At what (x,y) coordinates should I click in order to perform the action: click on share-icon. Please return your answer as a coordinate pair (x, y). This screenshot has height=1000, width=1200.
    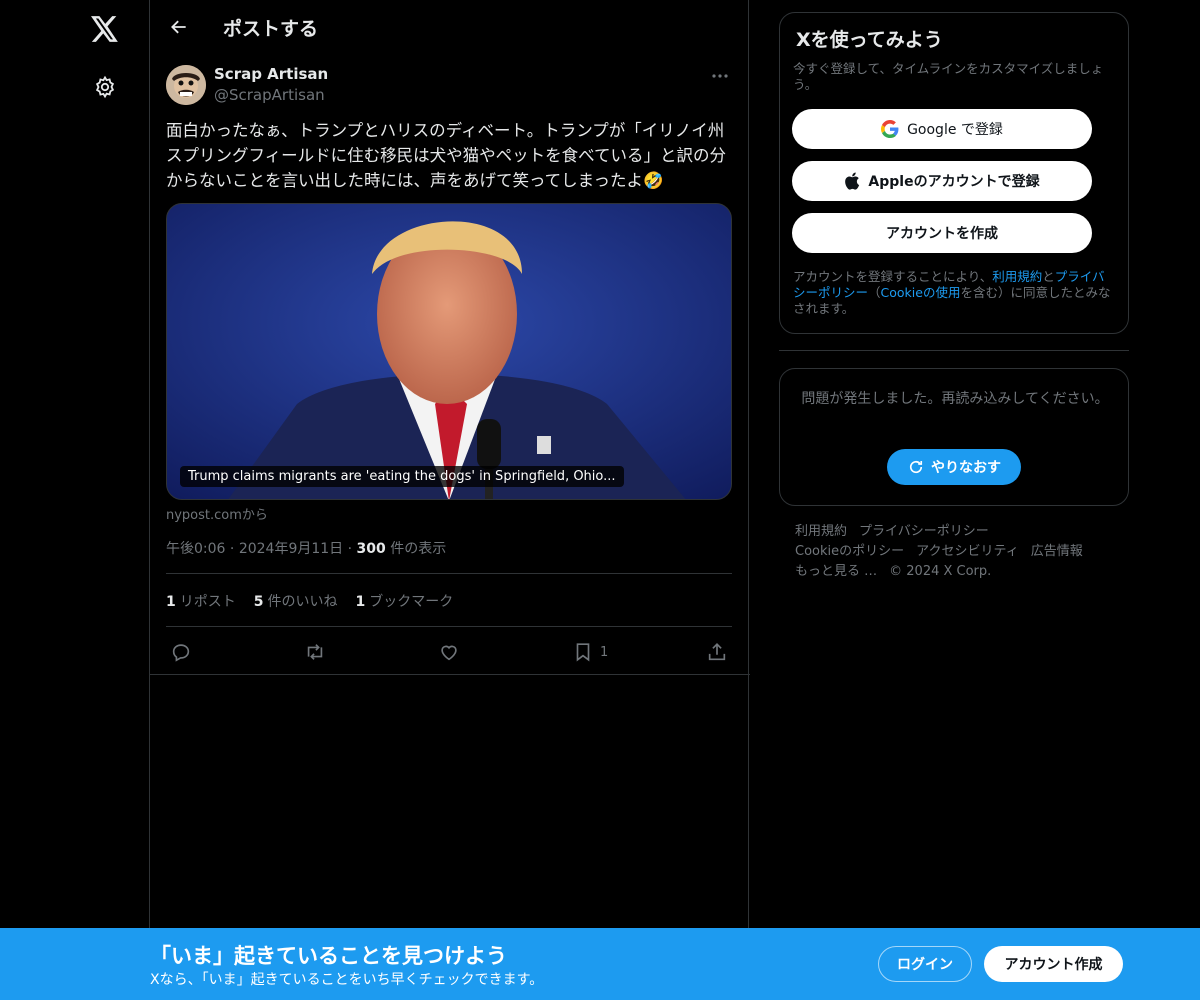
    Looking at the image, I should click on (717, 652).